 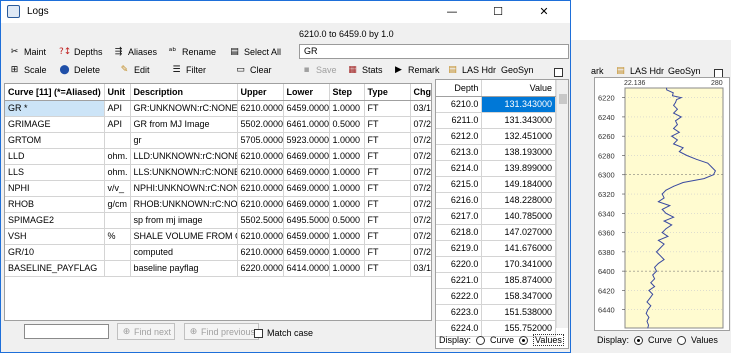 I want to click on values-radio-right, so click(x=682, y=340).